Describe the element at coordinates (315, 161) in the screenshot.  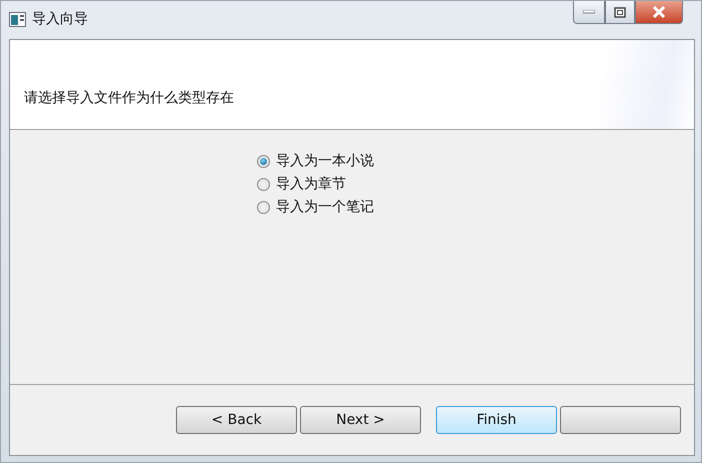
I see `radio-option: 导入为一本小说` at that location.